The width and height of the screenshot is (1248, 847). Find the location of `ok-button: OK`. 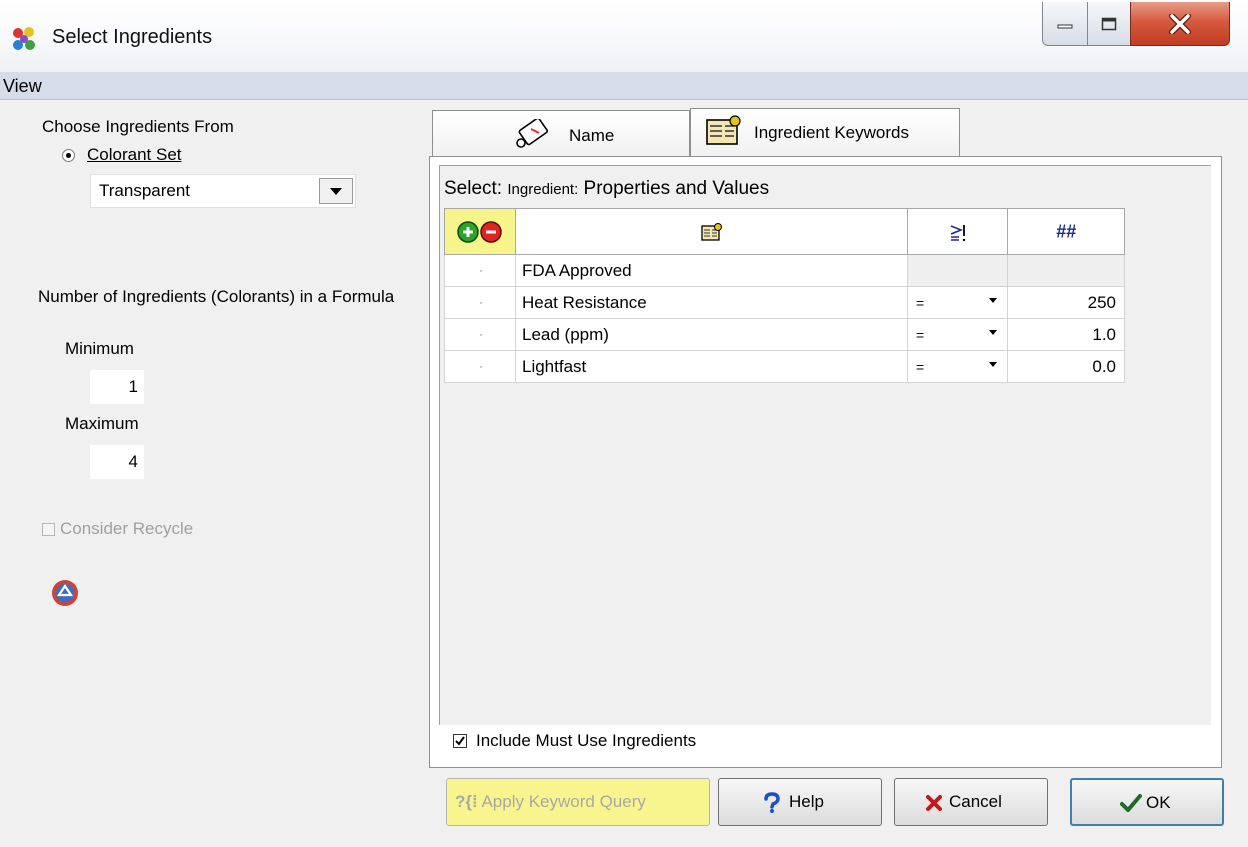

ok-button: OK is located at coordinates (1147, 802).